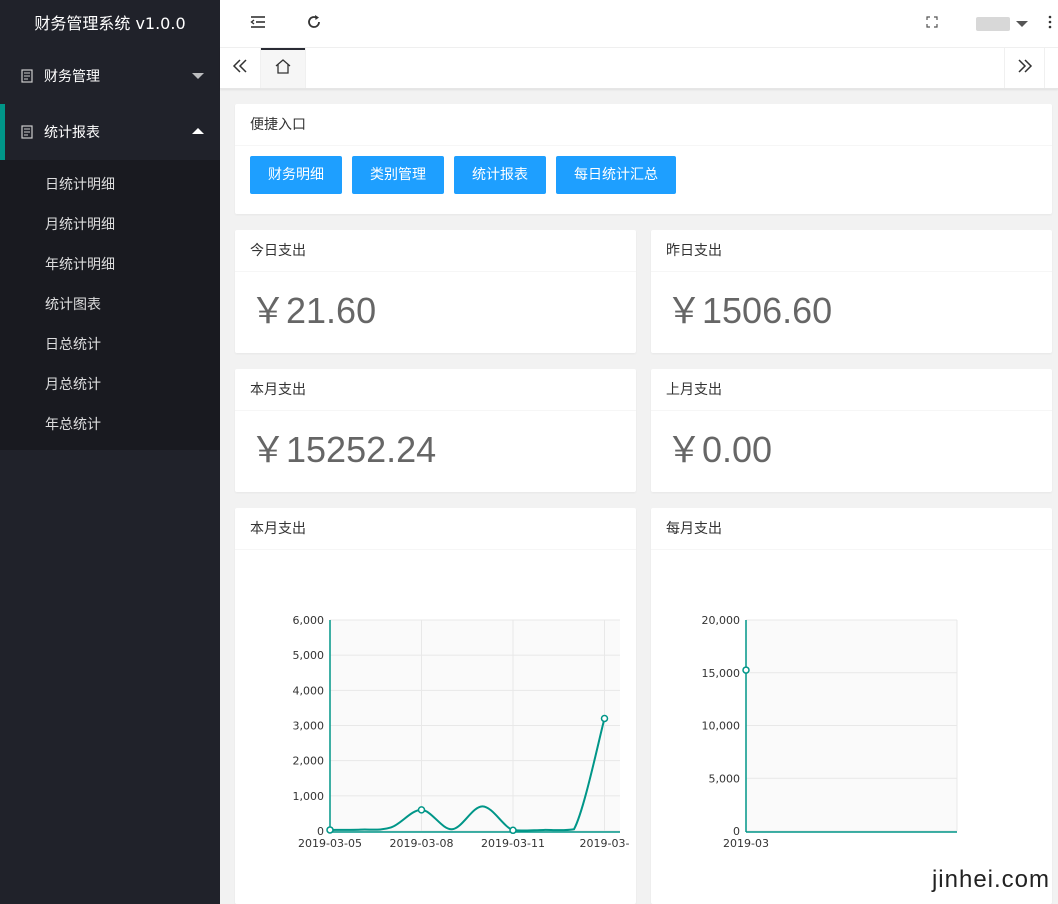 The height and width of the screenshot is (904, 1058). I want to click on x-tick-label: 2019-03-05, so click(330, 843).